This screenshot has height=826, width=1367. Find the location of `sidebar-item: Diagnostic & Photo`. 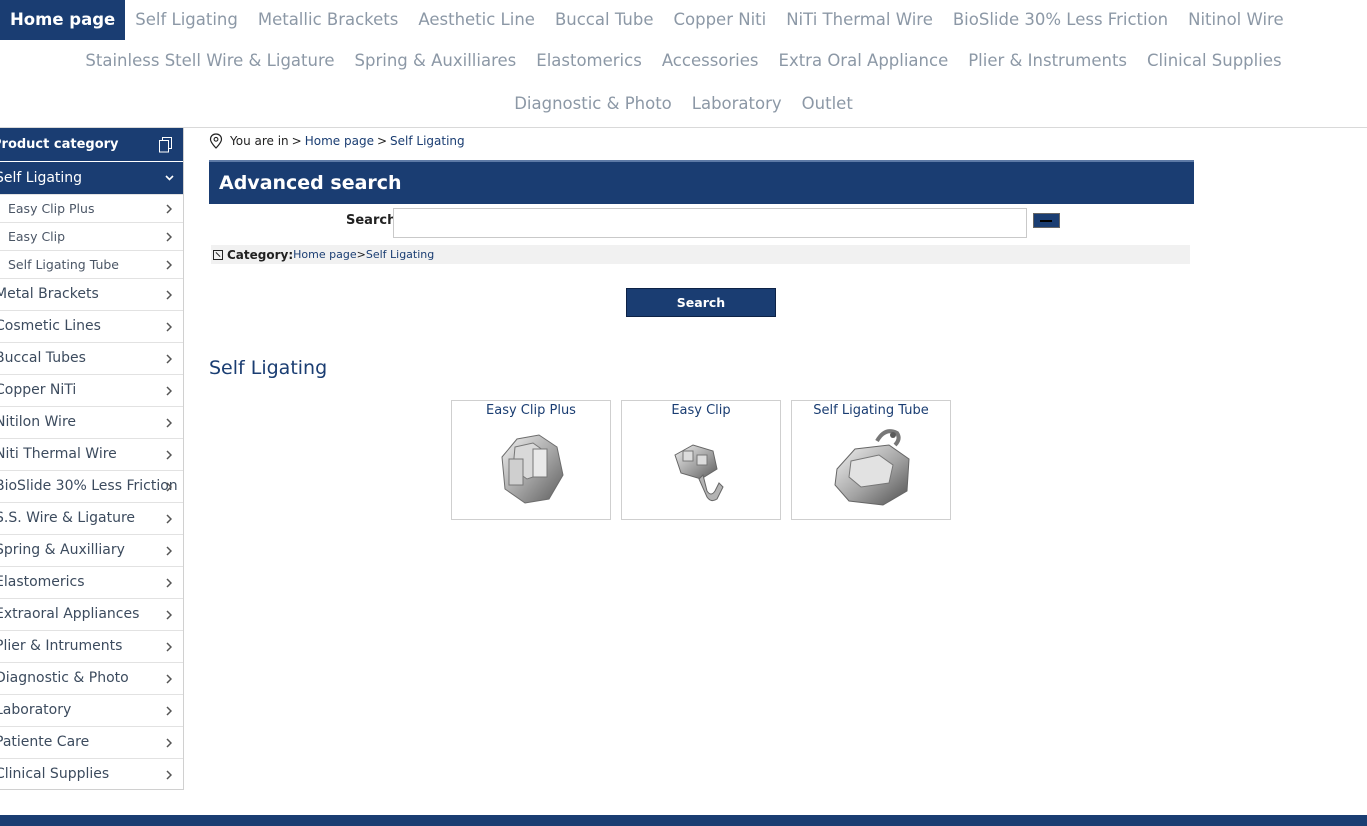

sidebar-item: Diagnostic & Photo is located at coordinates (91, 679).